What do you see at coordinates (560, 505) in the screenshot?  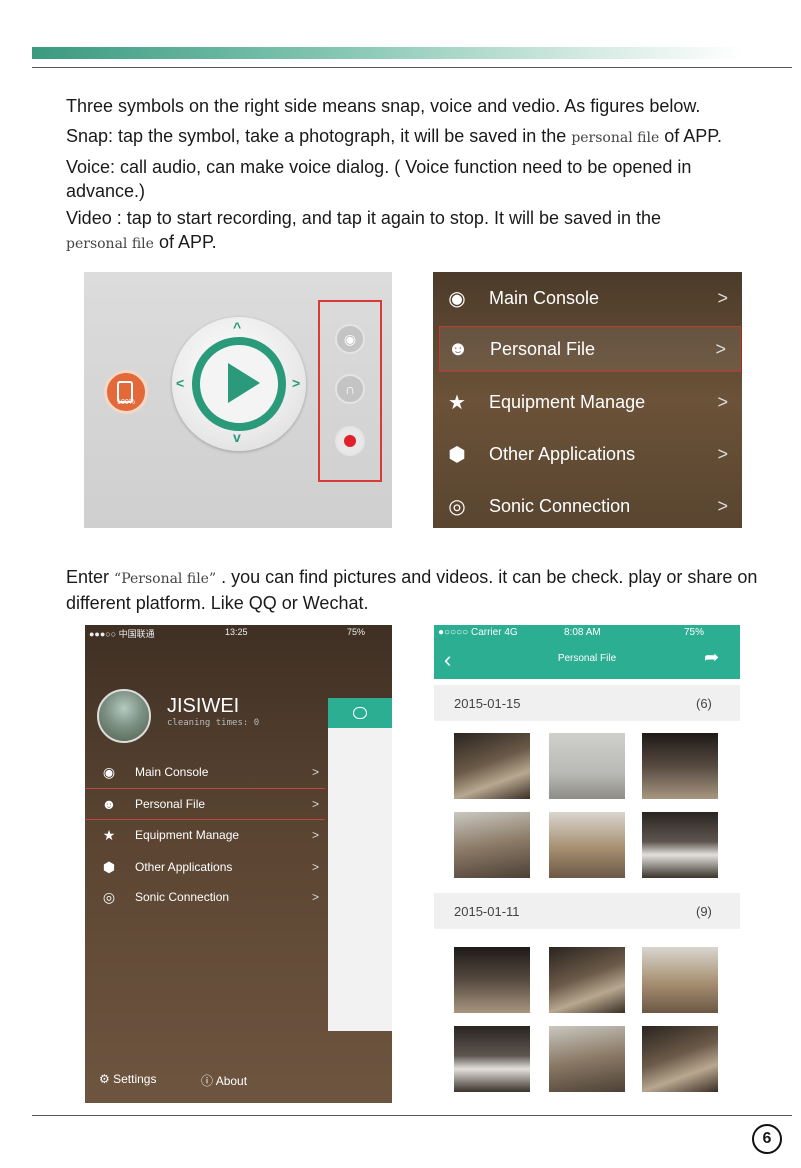 I see `menu-item-label: Sonic Connection` at bounding box center [560, 505].